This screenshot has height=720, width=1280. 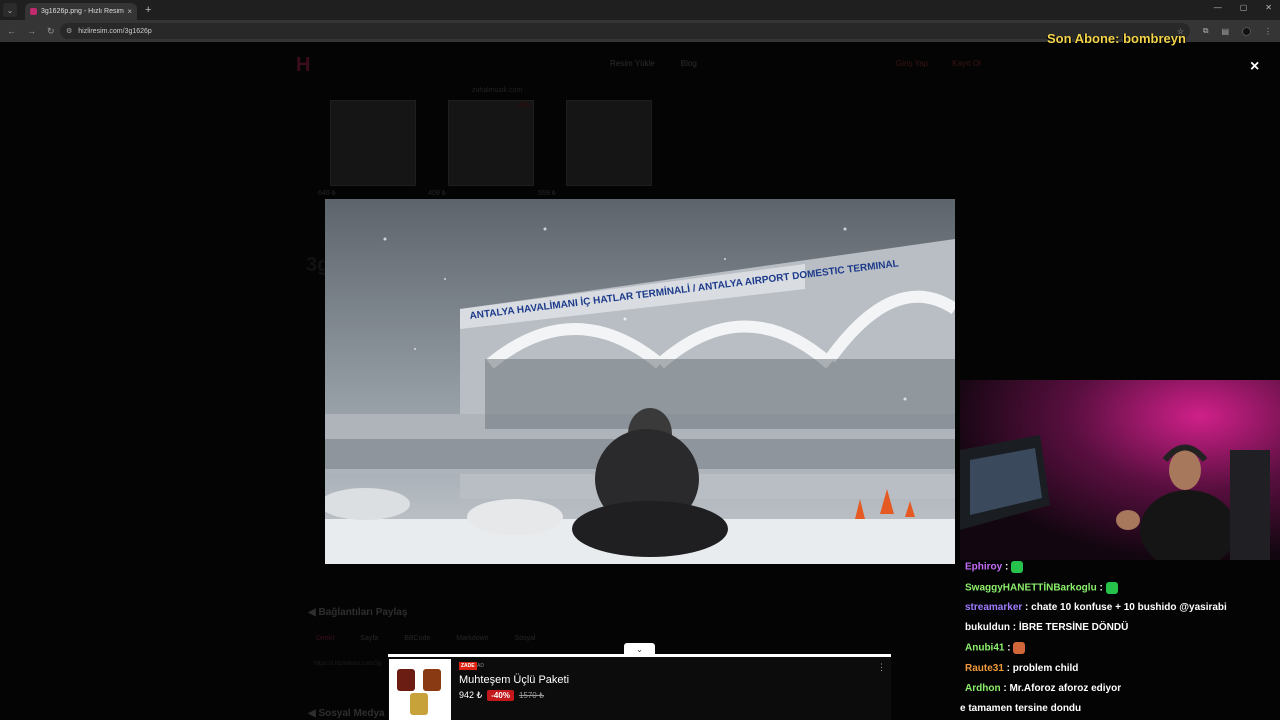 I want to click on product-price: 409 ₺, so click(x=437, y=193).